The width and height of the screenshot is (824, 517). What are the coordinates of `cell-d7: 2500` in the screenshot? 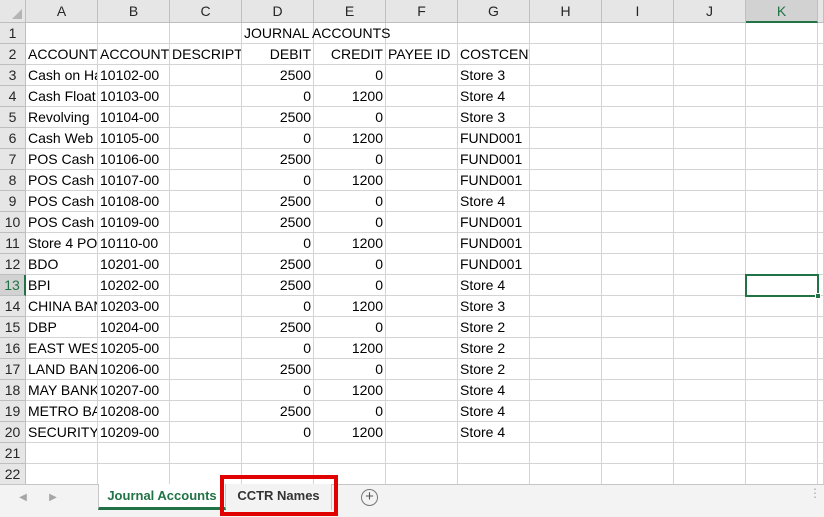 It's located at (278, 159).